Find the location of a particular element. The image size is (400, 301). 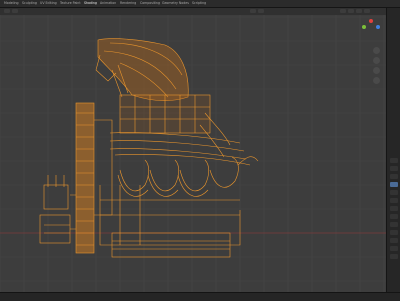

tab-modeling: Modeling is located at coordinates (11, 3).